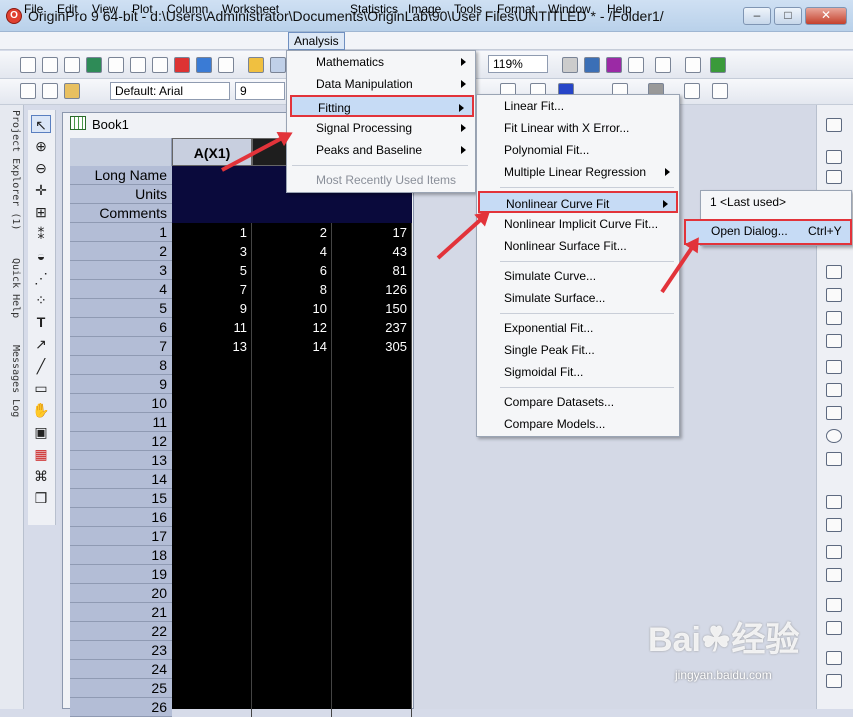 This screenshot has width=853, height=717. Describe the element at coordinates (12, 180) in the screenshot. I see `tab-project-explorer: Project Explorer (1)` at that location.